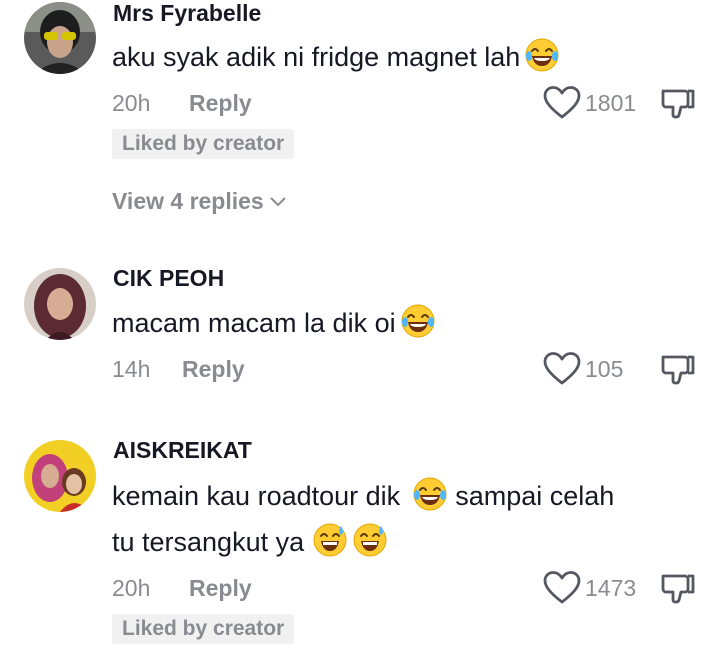  What do you see at coordinates (131, 369) in the screenshot?
I see `timestamp: 14h` at bounding box center [131, 369].